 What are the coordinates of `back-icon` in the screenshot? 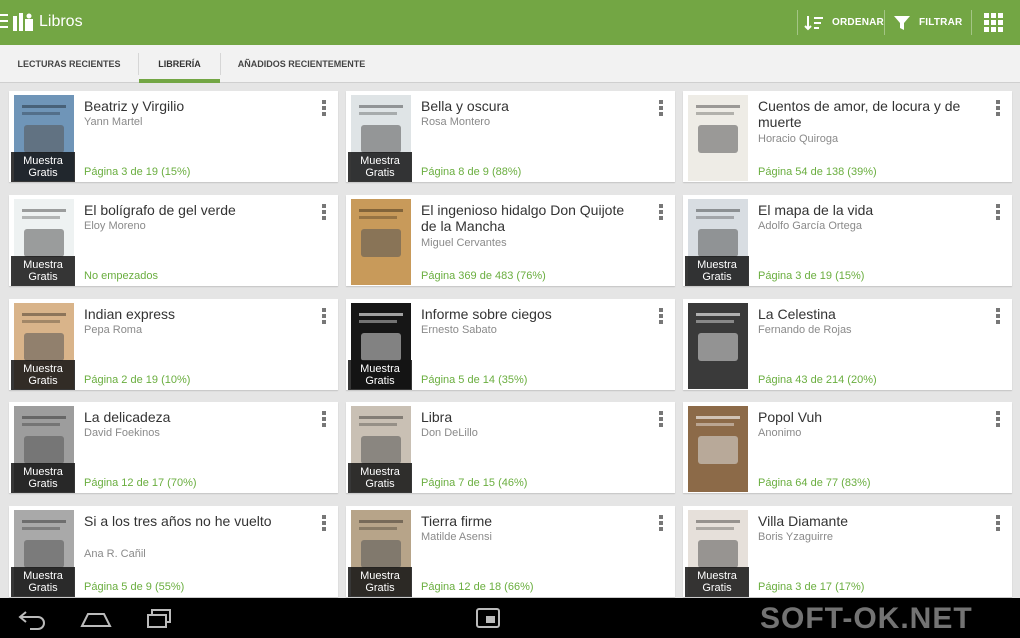 It's located at (32, 618).